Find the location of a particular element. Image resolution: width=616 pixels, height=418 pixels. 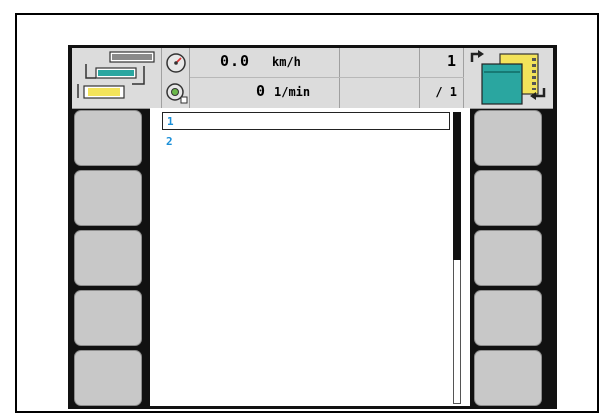

rpm-value: 0 is located at coordinates (261, 91).